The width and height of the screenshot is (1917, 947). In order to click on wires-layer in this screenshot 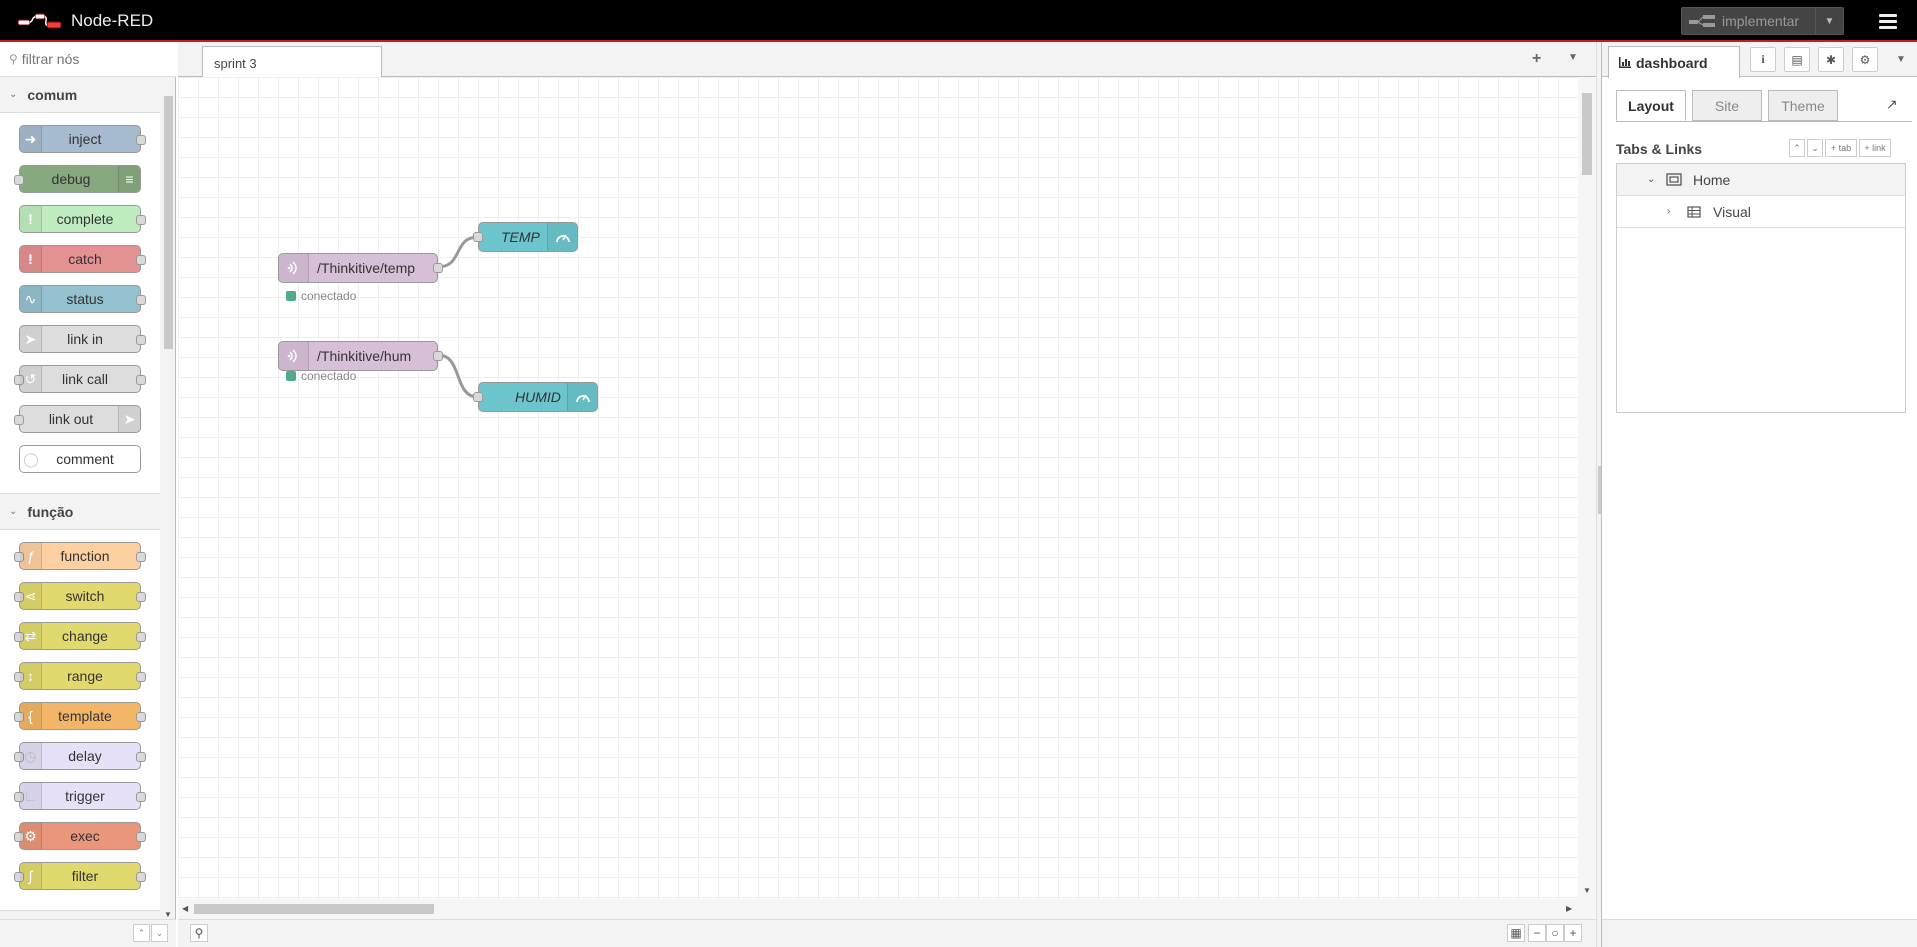, I will do `click(458, 317)`.